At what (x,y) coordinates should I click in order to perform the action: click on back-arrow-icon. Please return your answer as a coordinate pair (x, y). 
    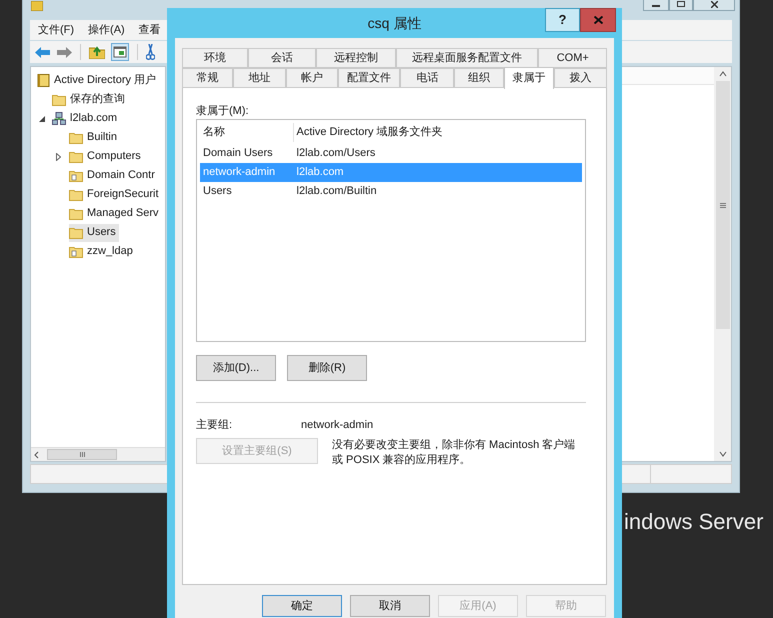
    Looking at the image, I should click on (42, 52).